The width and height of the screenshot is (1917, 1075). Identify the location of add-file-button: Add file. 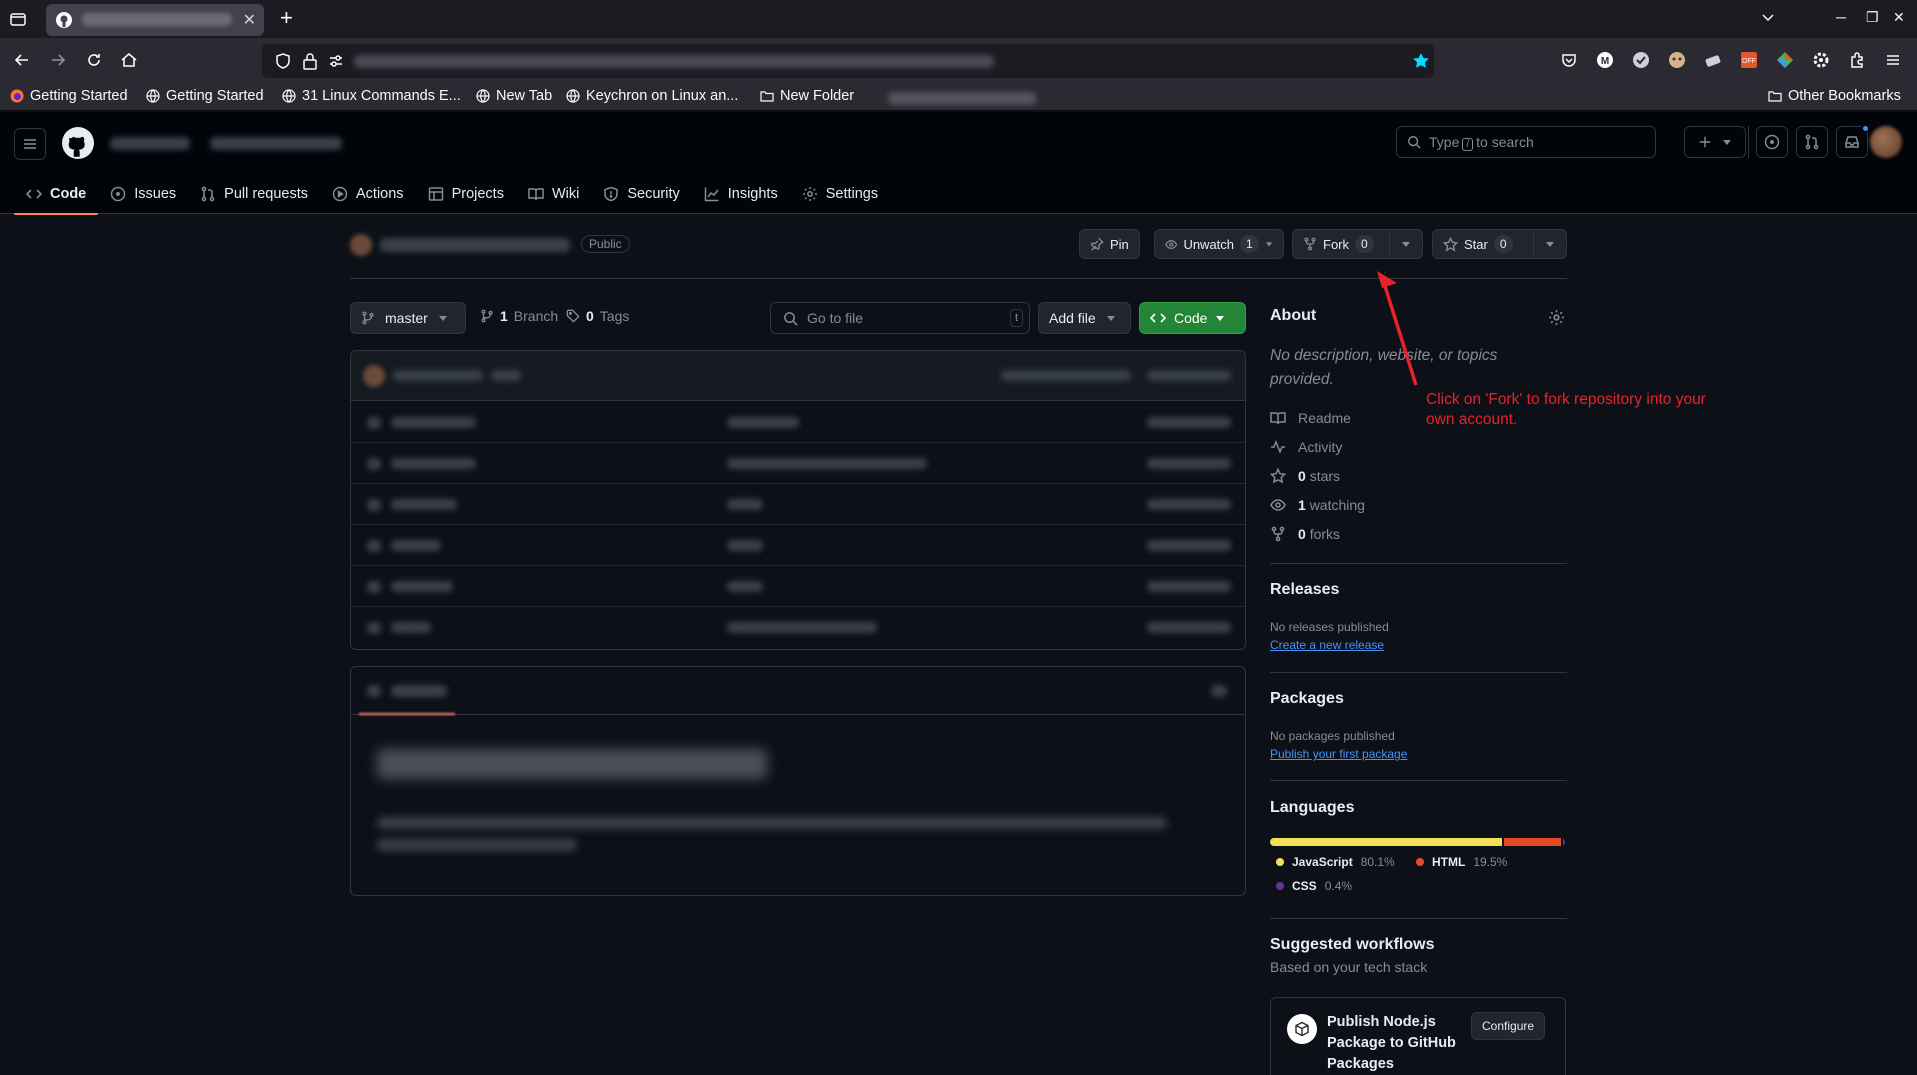
(1084, 318).